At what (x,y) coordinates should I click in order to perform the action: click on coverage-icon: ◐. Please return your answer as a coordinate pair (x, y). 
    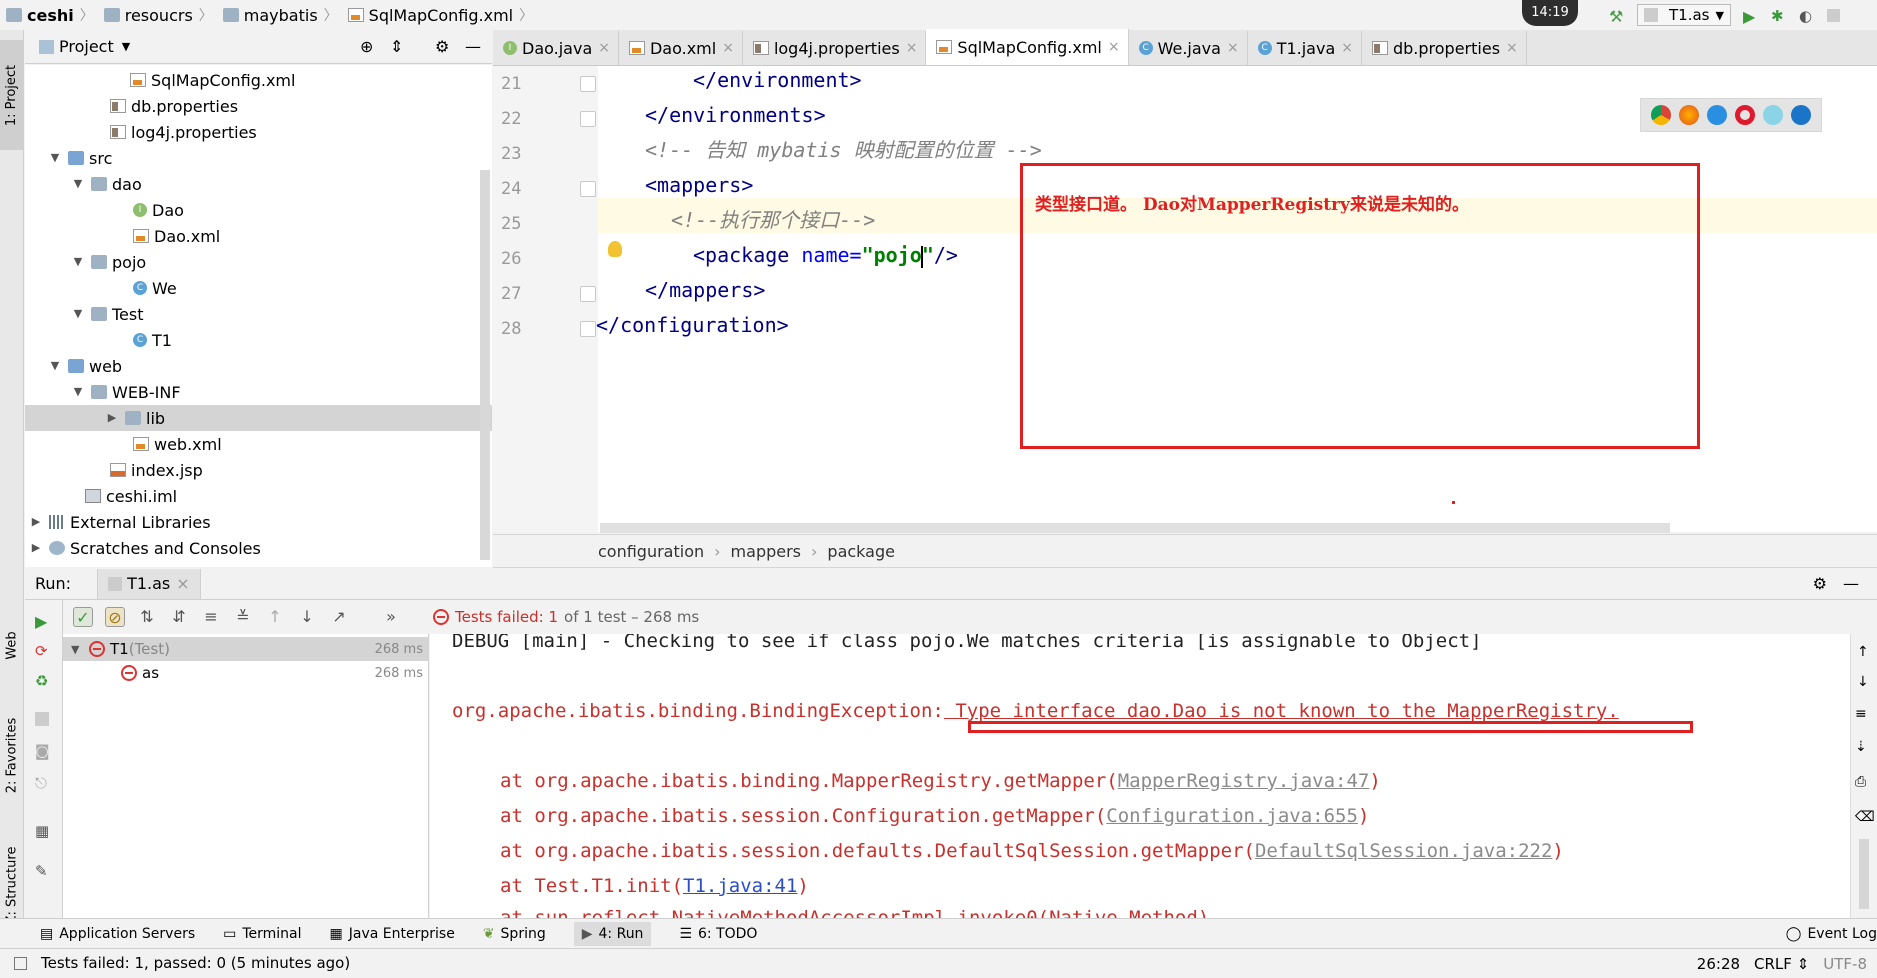
    Looking at the image, I should click on (1807, 16).